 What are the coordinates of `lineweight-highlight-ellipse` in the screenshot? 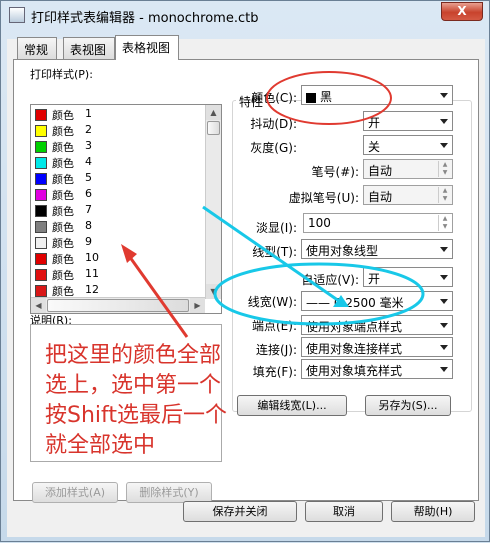 It's located at (319, 294).